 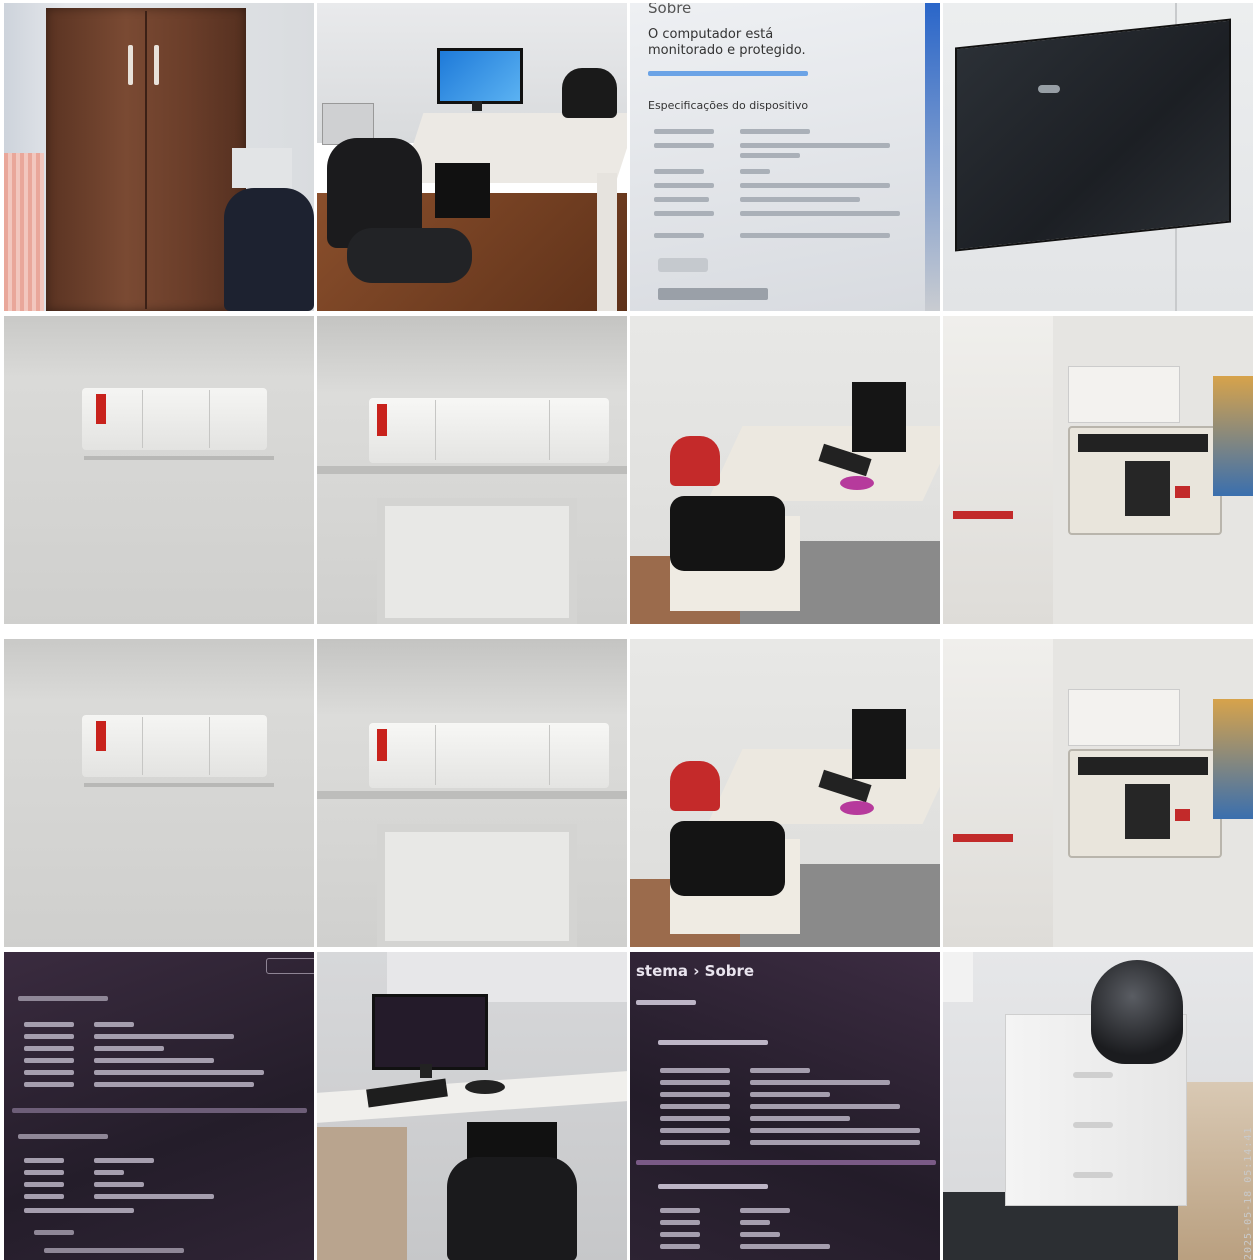 I want to click on desk-panel, so click(x=607, y=242).